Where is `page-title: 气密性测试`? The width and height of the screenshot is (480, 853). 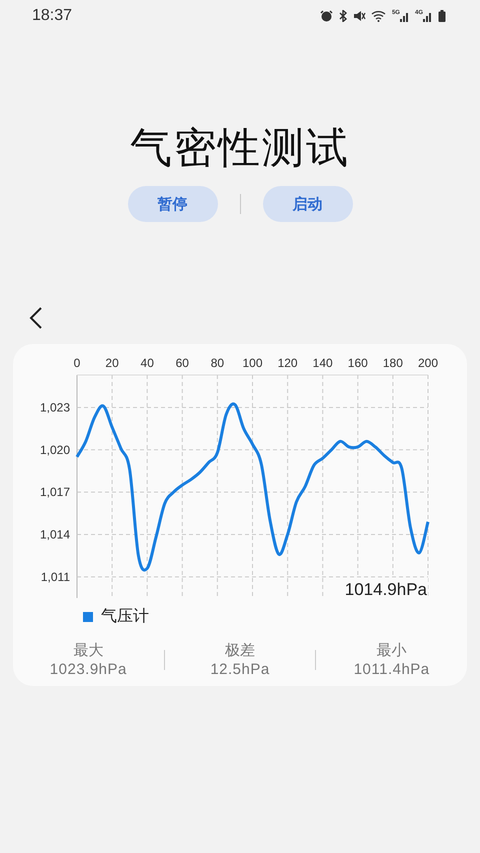 page-title: 气密性测试 is located at coordinates (240, 148).